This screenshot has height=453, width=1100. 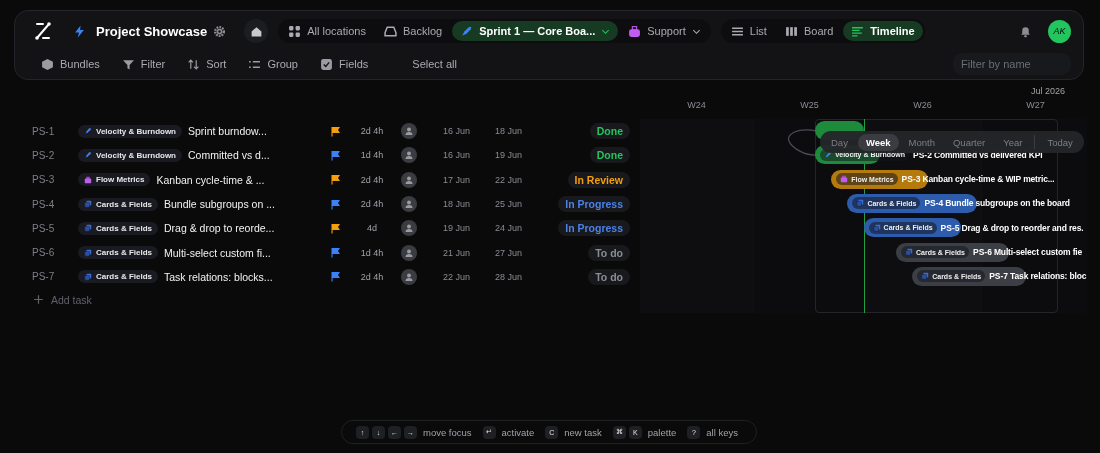 I want to click on home-icon, so click(x=256, y=31).